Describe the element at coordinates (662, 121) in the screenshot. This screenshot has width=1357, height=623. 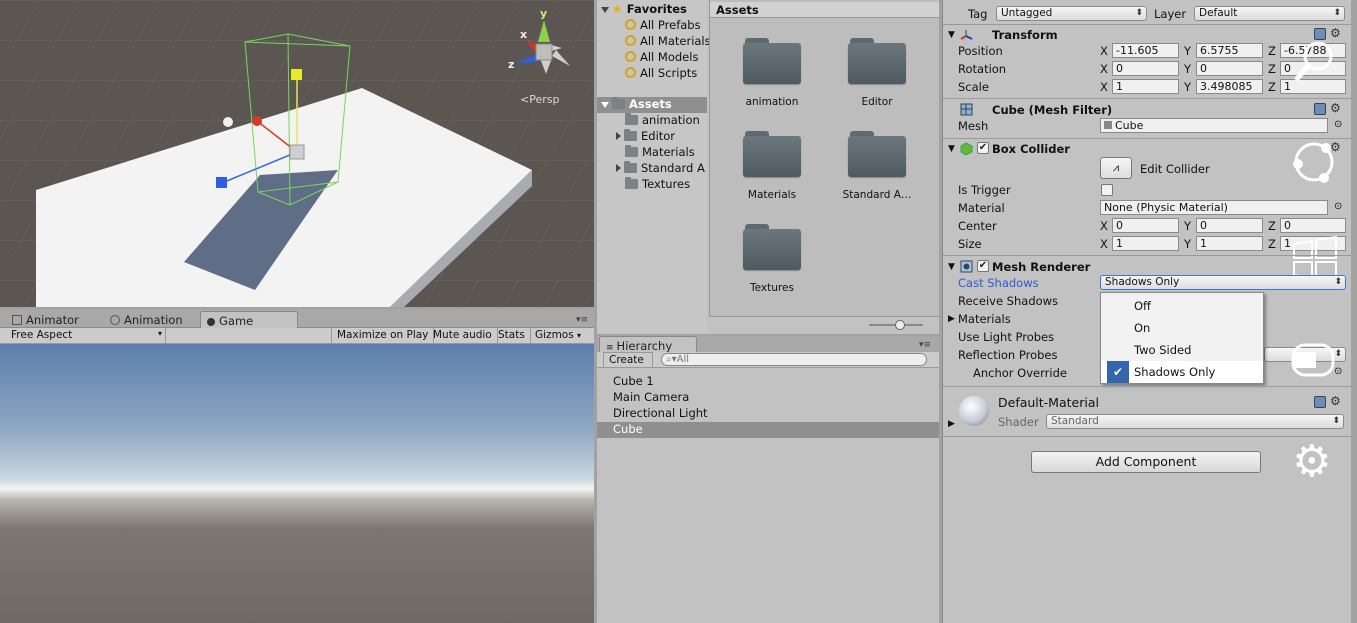
I see `tree-folder: animation` at that location.